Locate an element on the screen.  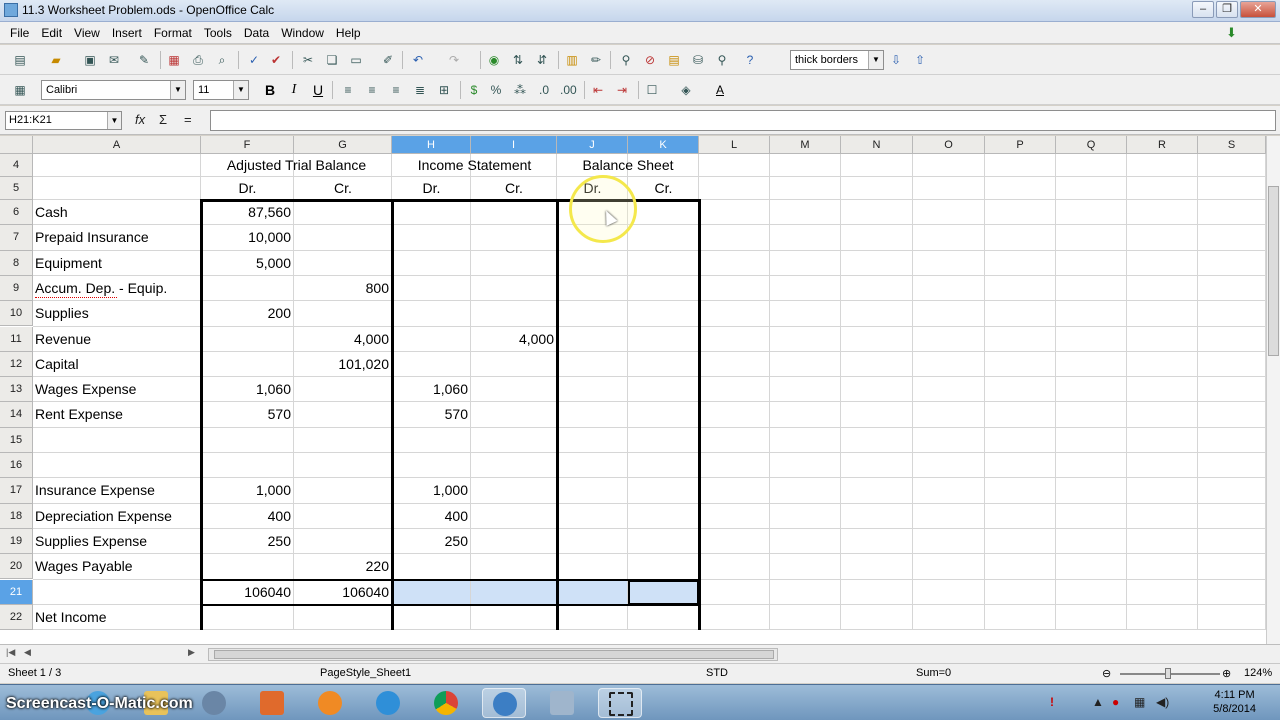
function-wizard-icon: fx is located at coordinates (140, 119).